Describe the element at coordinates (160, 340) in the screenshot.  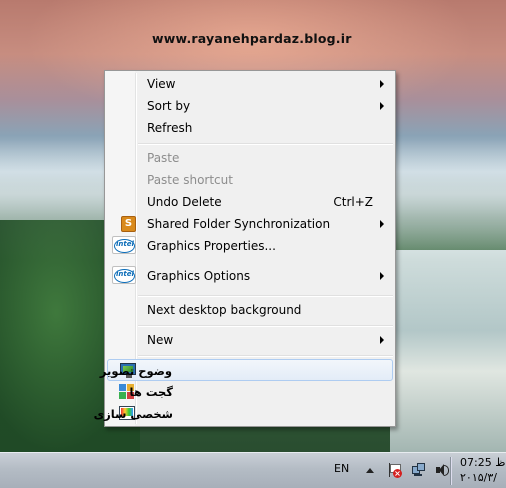
I see `menu-item-label: New` at that location.